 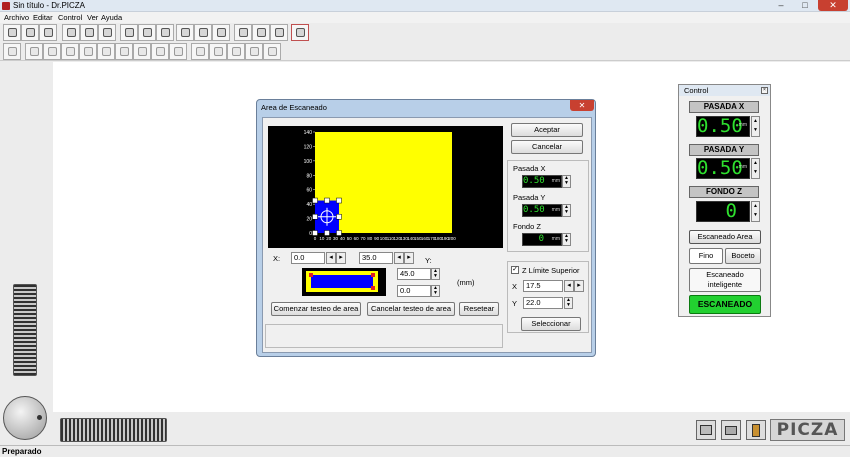 I want to click on scan-tool-button, so click(x=300, y=32).